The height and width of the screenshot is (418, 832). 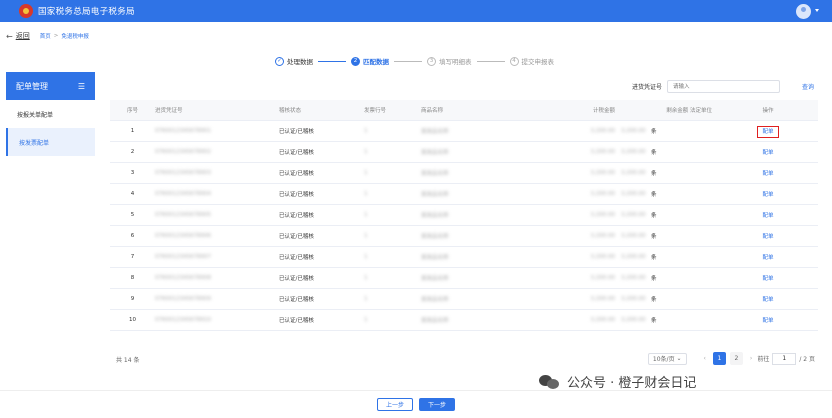 What do you see at coordinates (217, 299) in the screenshot?
I see `voucher-number: 0760012345678909` at bounding box center [217, 299].